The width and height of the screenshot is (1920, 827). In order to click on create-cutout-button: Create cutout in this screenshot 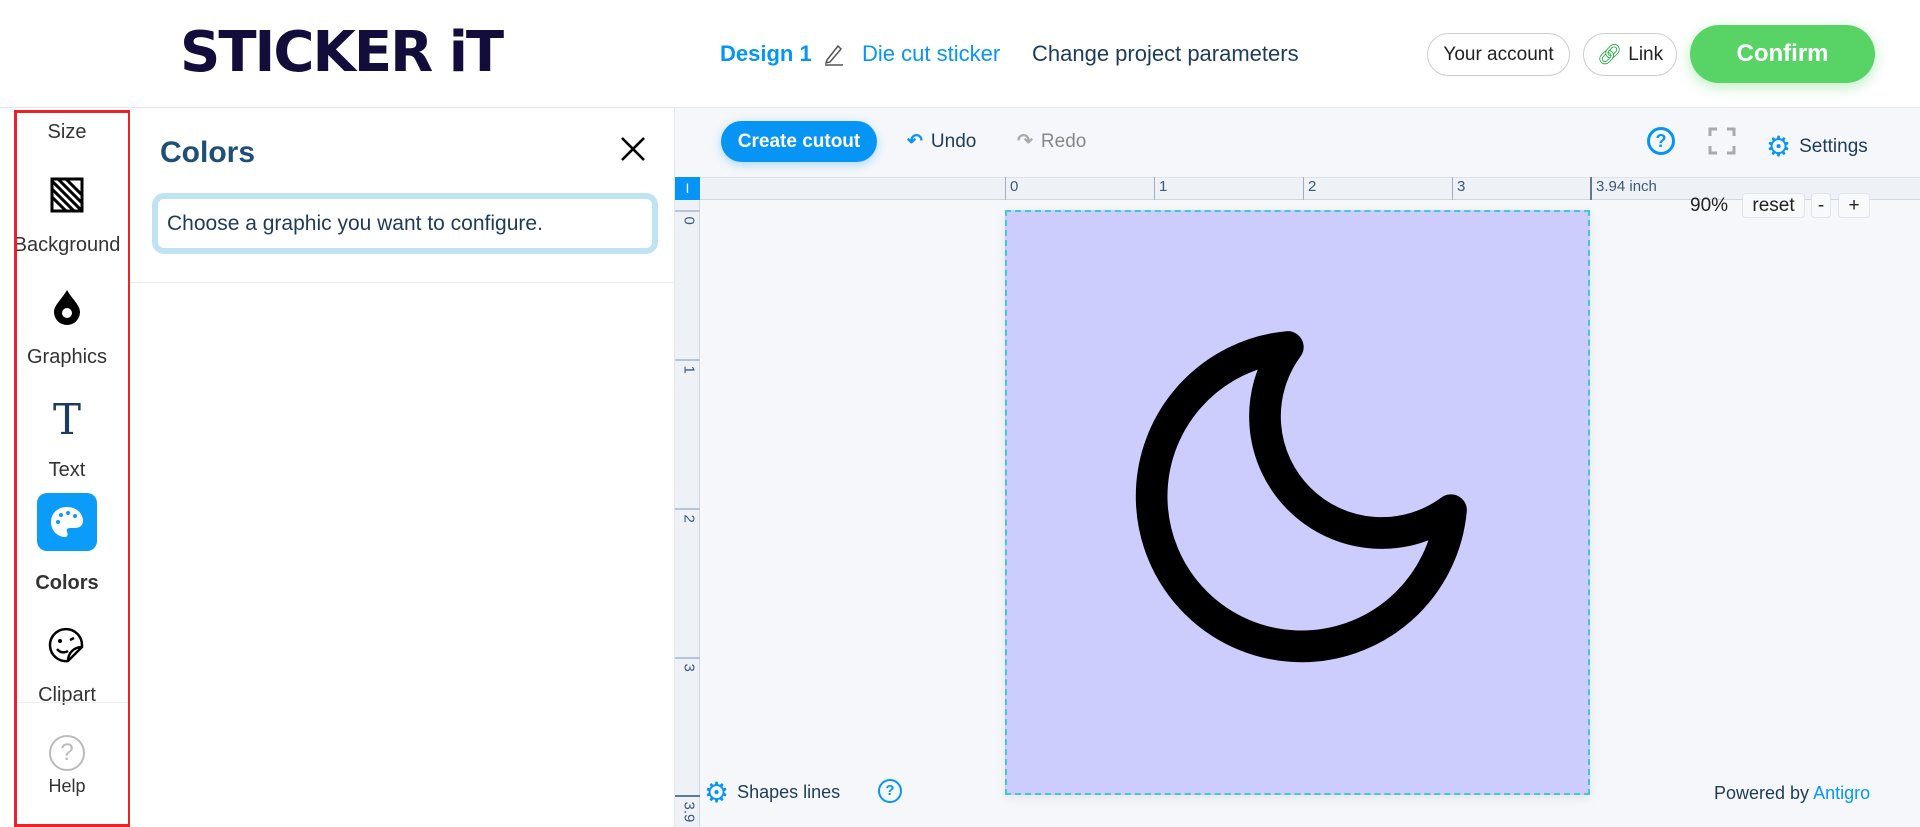, I will do `click(799, 141)`.